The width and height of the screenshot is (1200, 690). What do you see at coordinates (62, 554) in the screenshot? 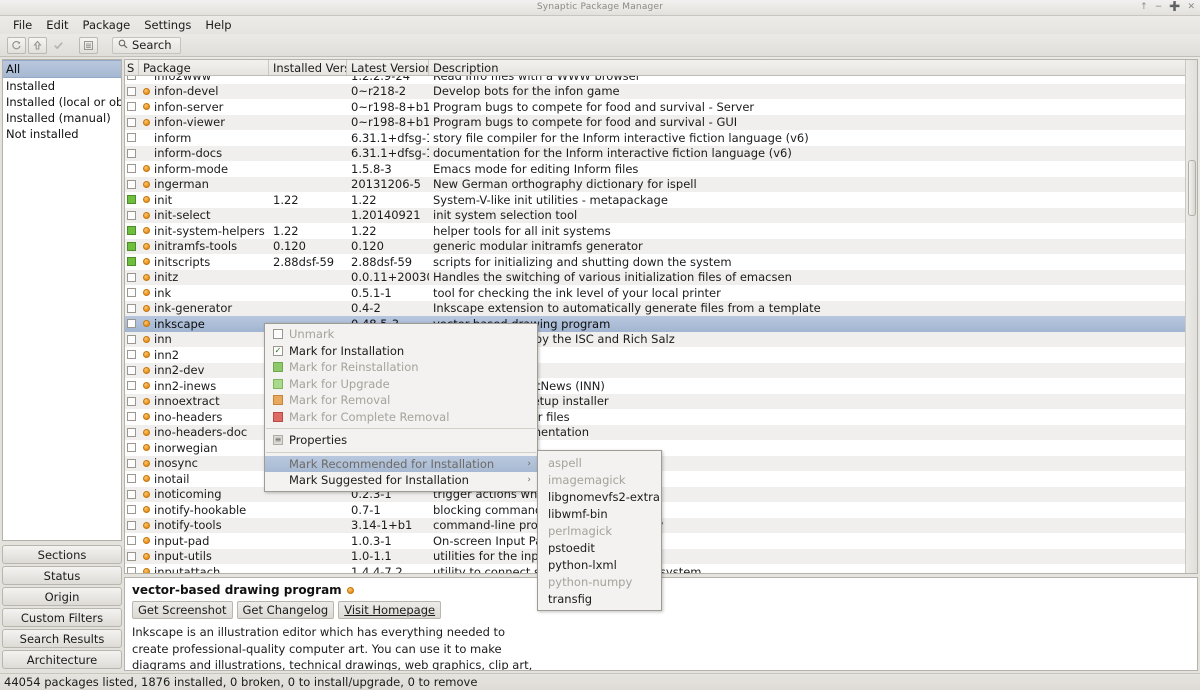
I see `category-button-sections: Sections` at bounding box center [62, 554].